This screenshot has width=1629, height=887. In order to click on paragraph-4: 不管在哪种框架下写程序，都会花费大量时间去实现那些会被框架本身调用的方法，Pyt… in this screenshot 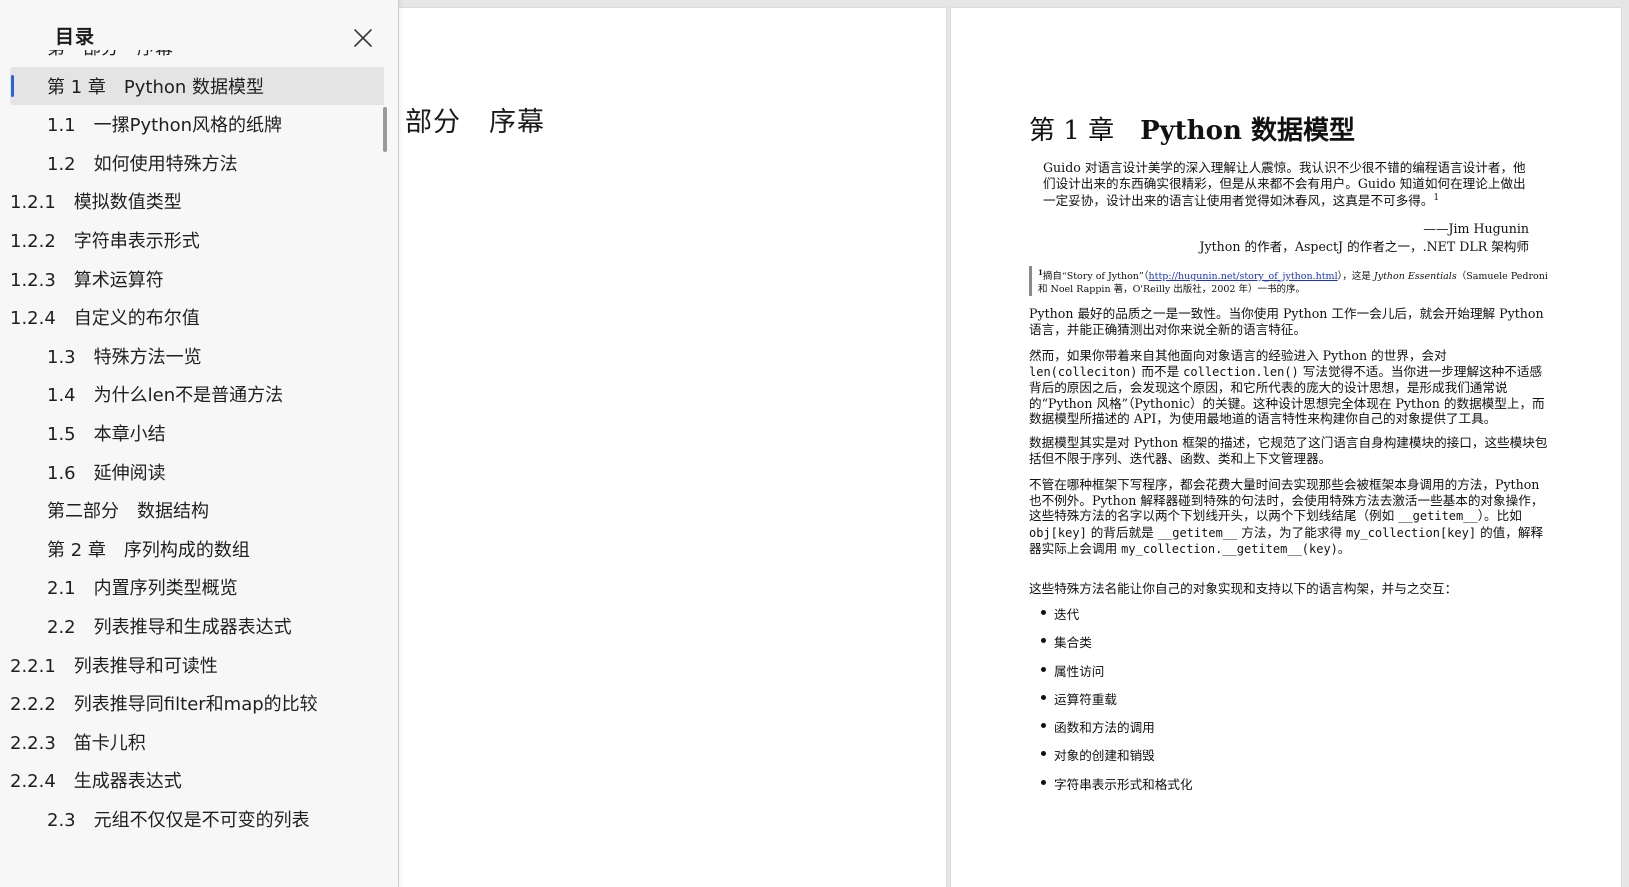, I will do `click(1286, 516)`.